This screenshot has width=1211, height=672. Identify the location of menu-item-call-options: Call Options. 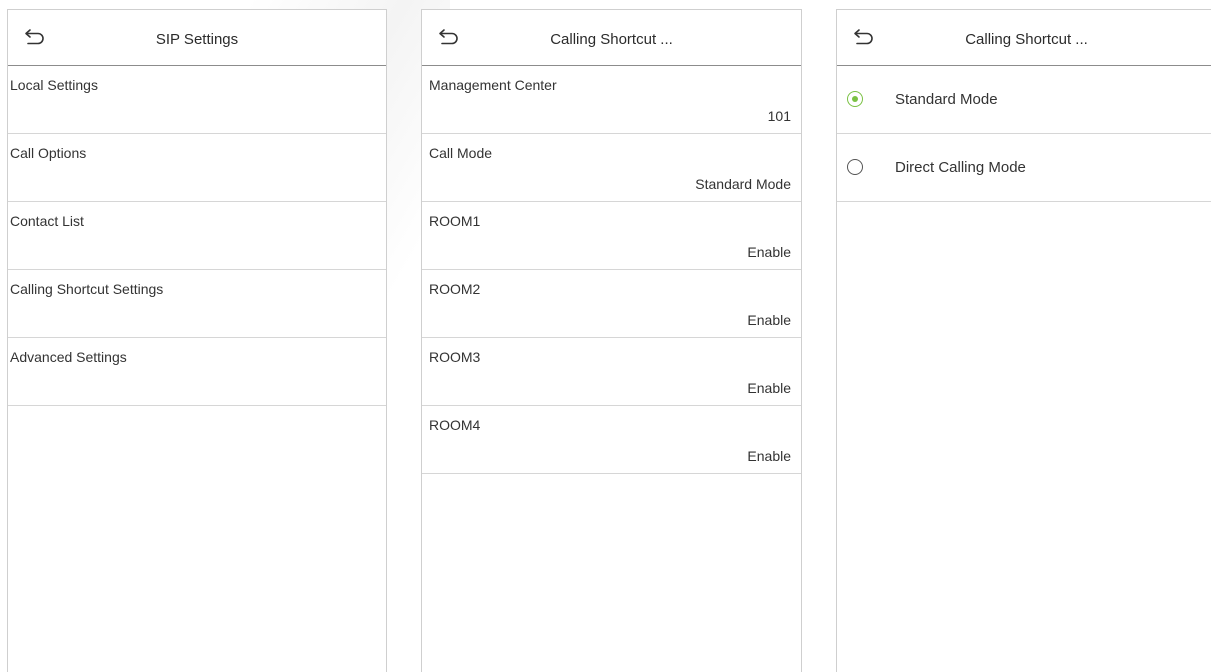
(197, 168).